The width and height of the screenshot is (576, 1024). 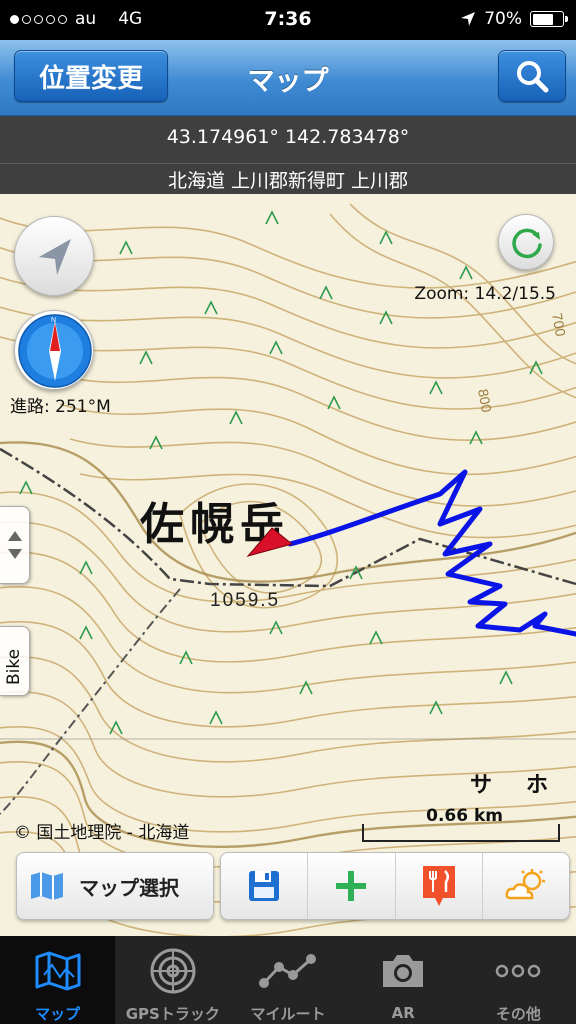 I want to click on status-bar: au 4G 7:36 70%, so click(x=288, y=20).